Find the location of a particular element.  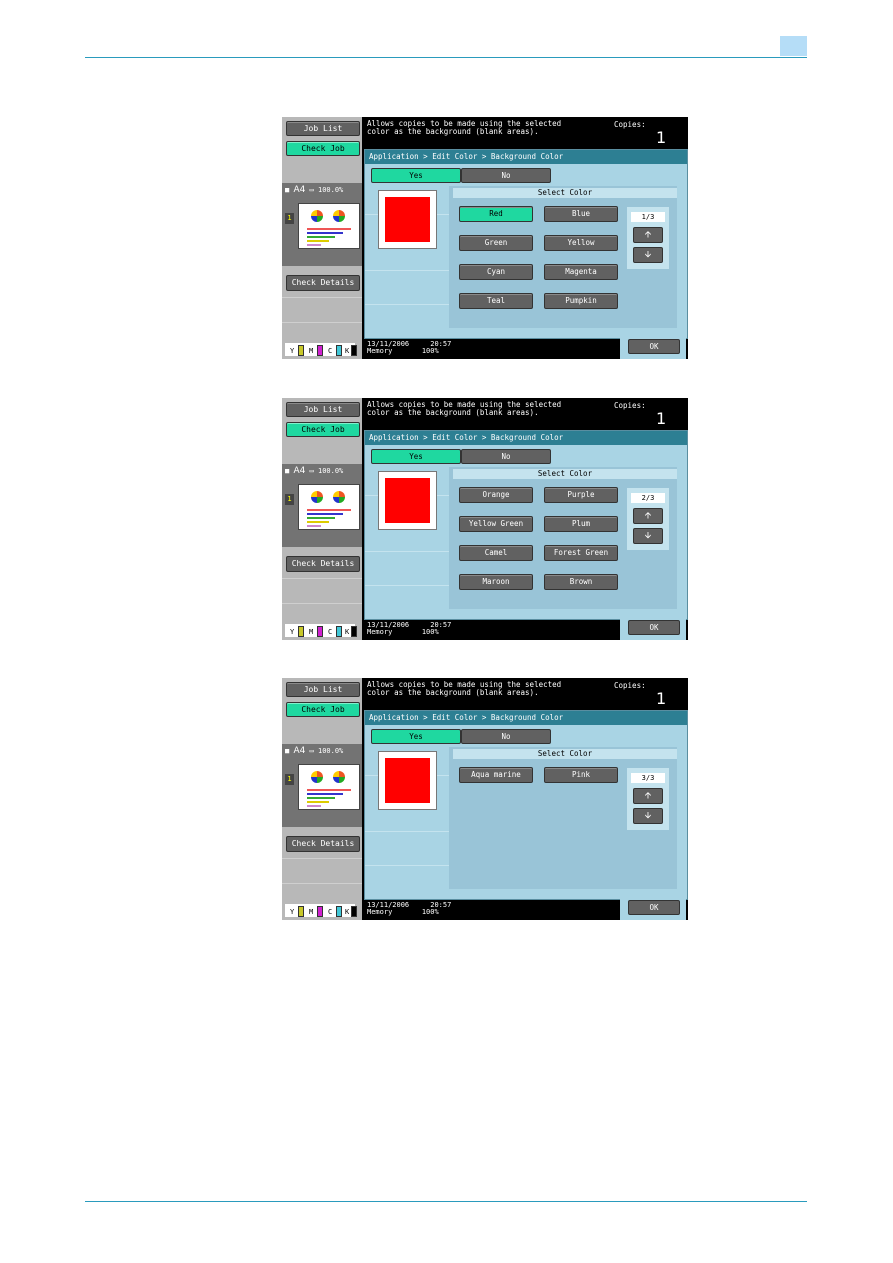

toner-levels: Y M C K is located at coordinates (321, 349).